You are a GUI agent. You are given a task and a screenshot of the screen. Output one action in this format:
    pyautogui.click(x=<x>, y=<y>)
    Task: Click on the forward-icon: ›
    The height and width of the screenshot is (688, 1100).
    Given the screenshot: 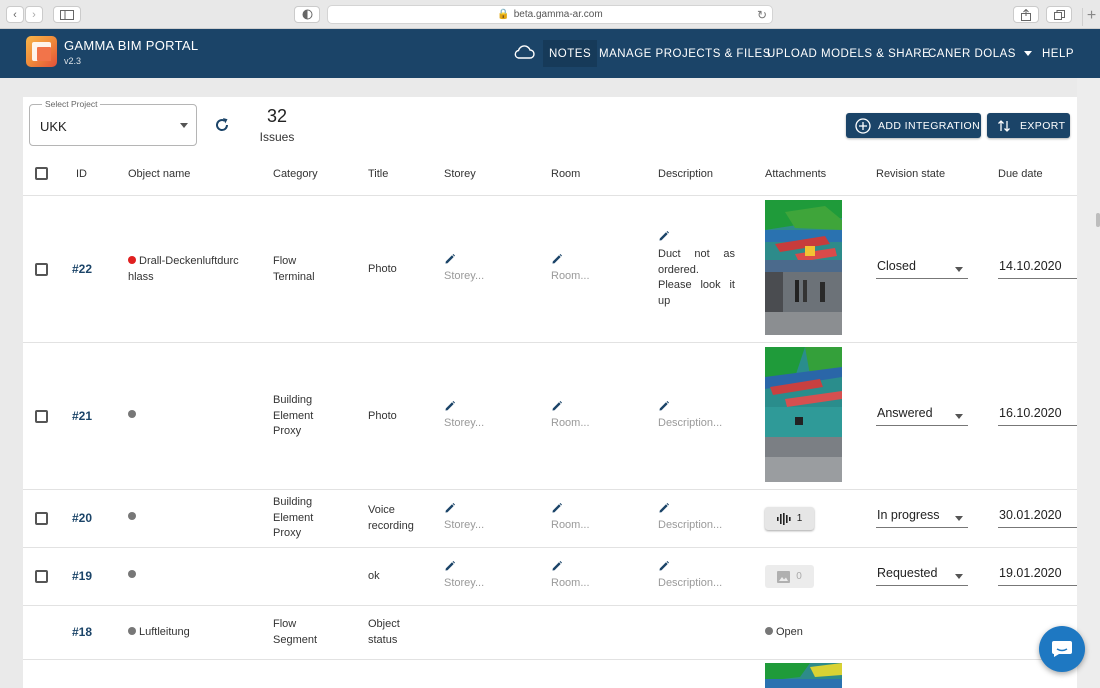 What is the action you would take?
    pyautogui.click(x=34, y=14)
    